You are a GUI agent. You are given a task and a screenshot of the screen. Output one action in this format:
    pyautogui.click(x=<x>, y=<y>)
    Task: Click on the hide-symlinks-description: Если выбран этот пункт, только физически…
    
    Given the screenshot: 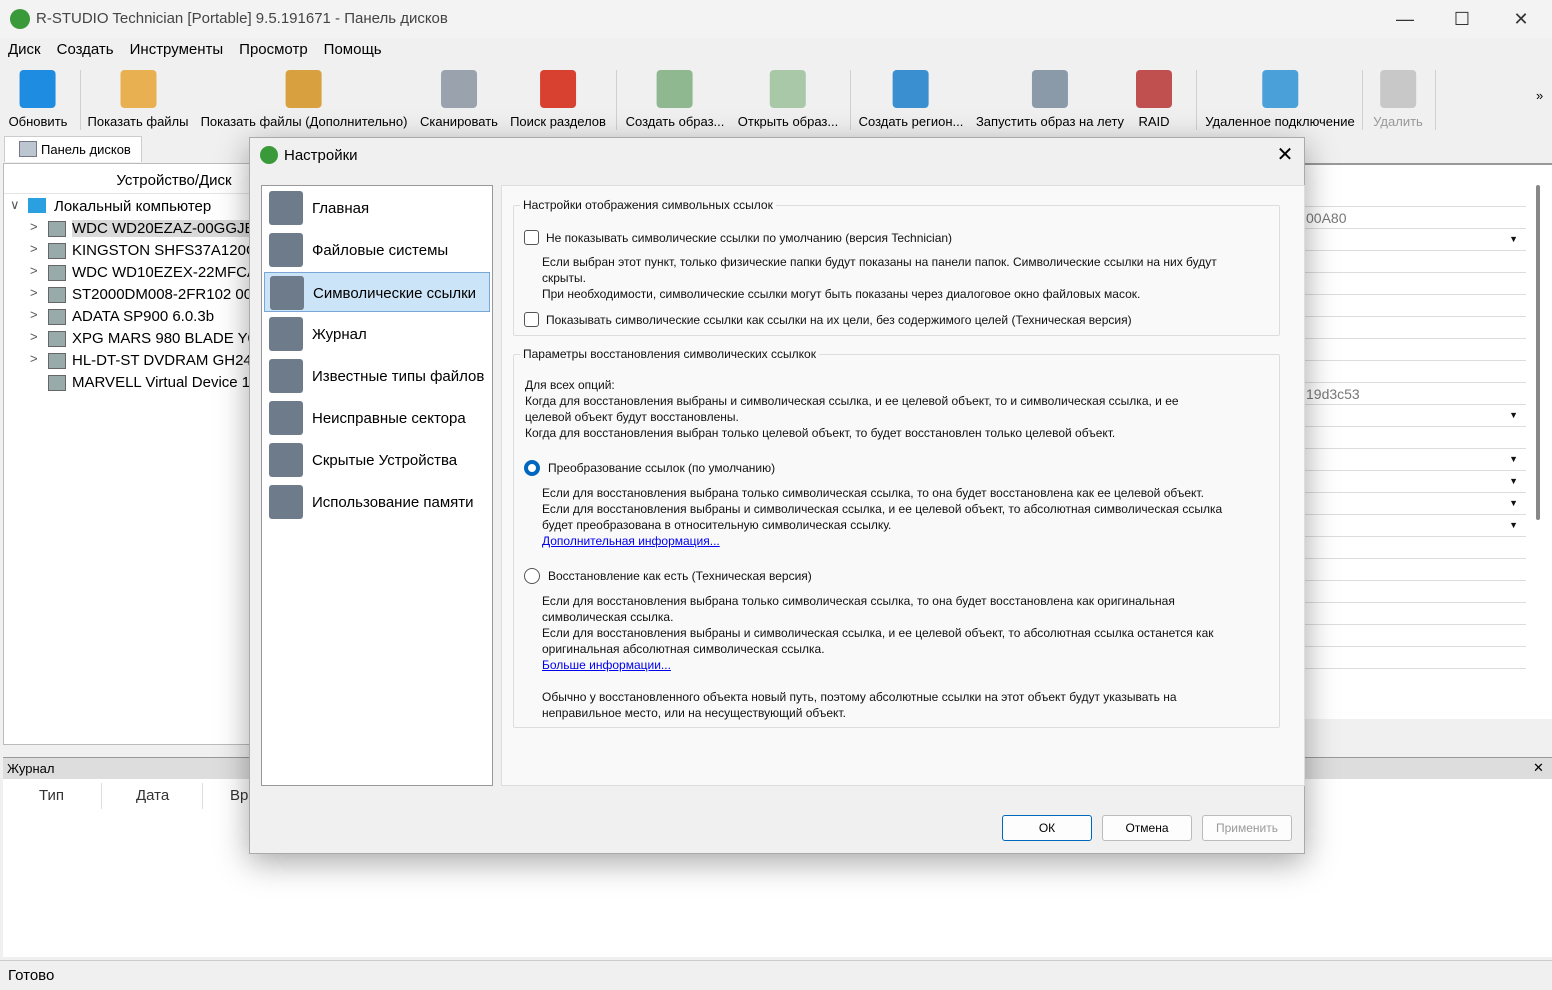 What is the action you would take?
    pyautogui.click(x=879, y=278)
    